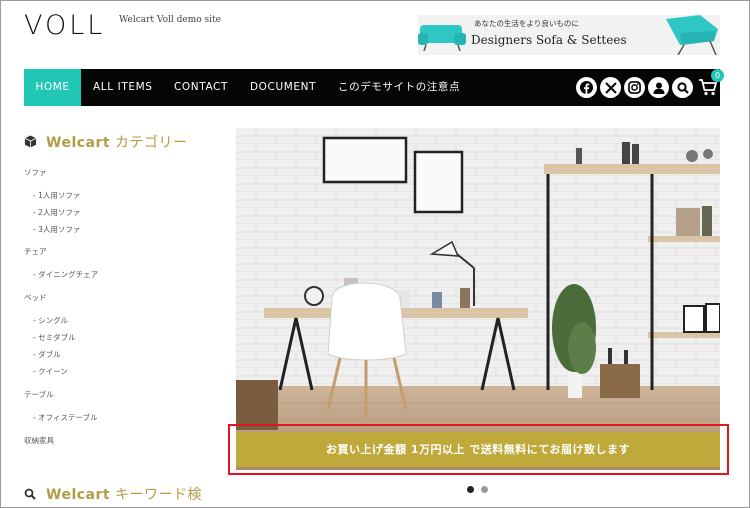  Describe the element at coordinates (35, 172) in the screenshot. I see `category-sofa: ソファ` at that location.